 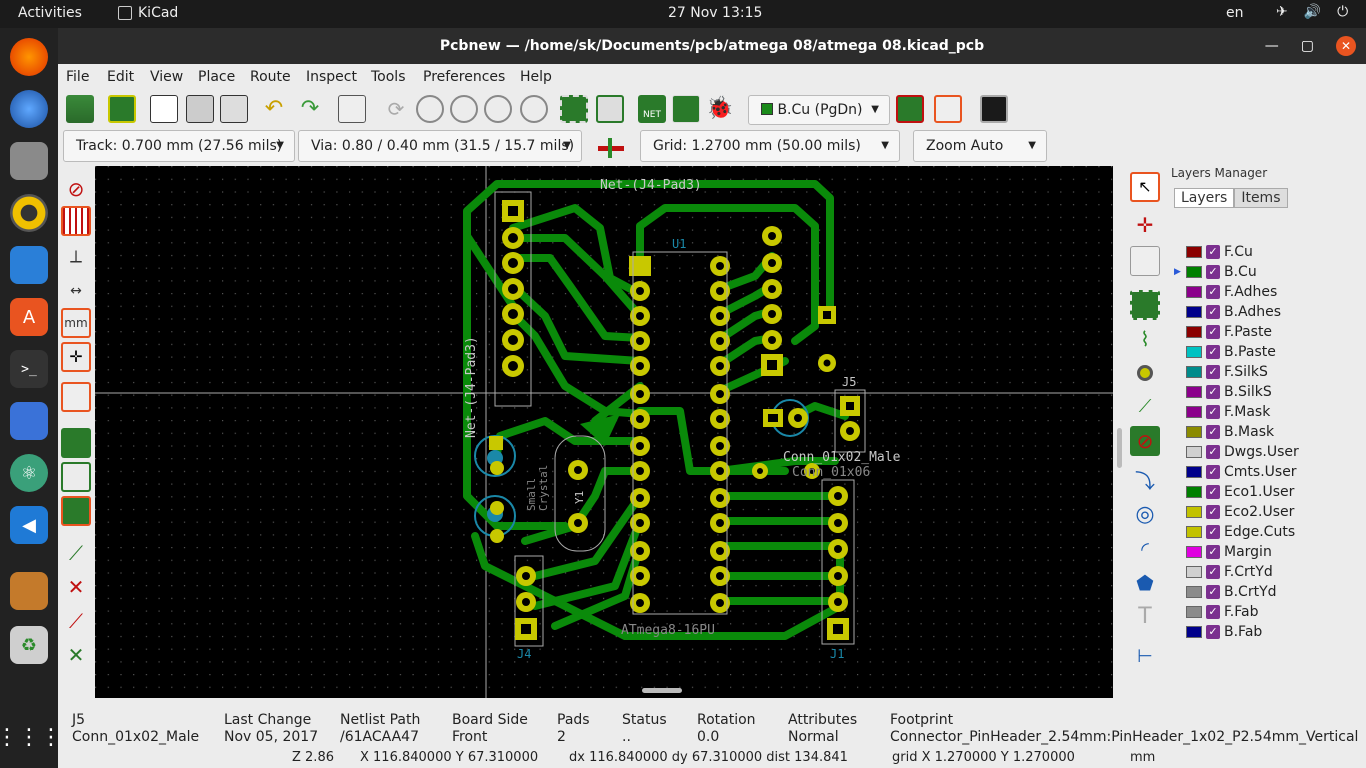 I want to click on undo-icon: ↶, so click(x=274, y=109).